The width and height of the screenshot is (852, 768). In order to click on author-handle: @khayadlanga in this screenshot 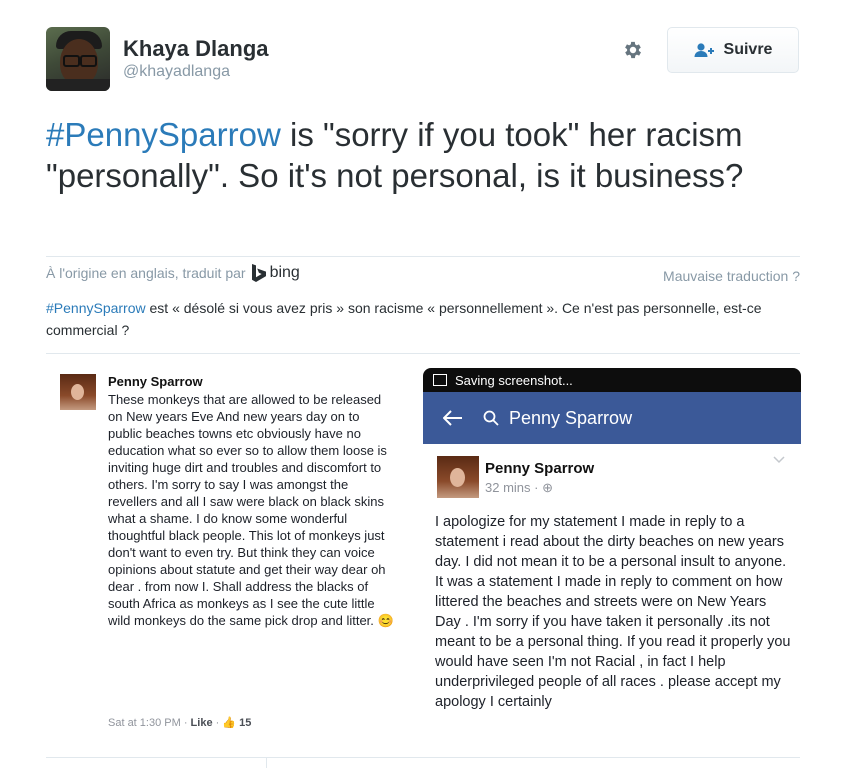, I will do `click(176, 72)`.